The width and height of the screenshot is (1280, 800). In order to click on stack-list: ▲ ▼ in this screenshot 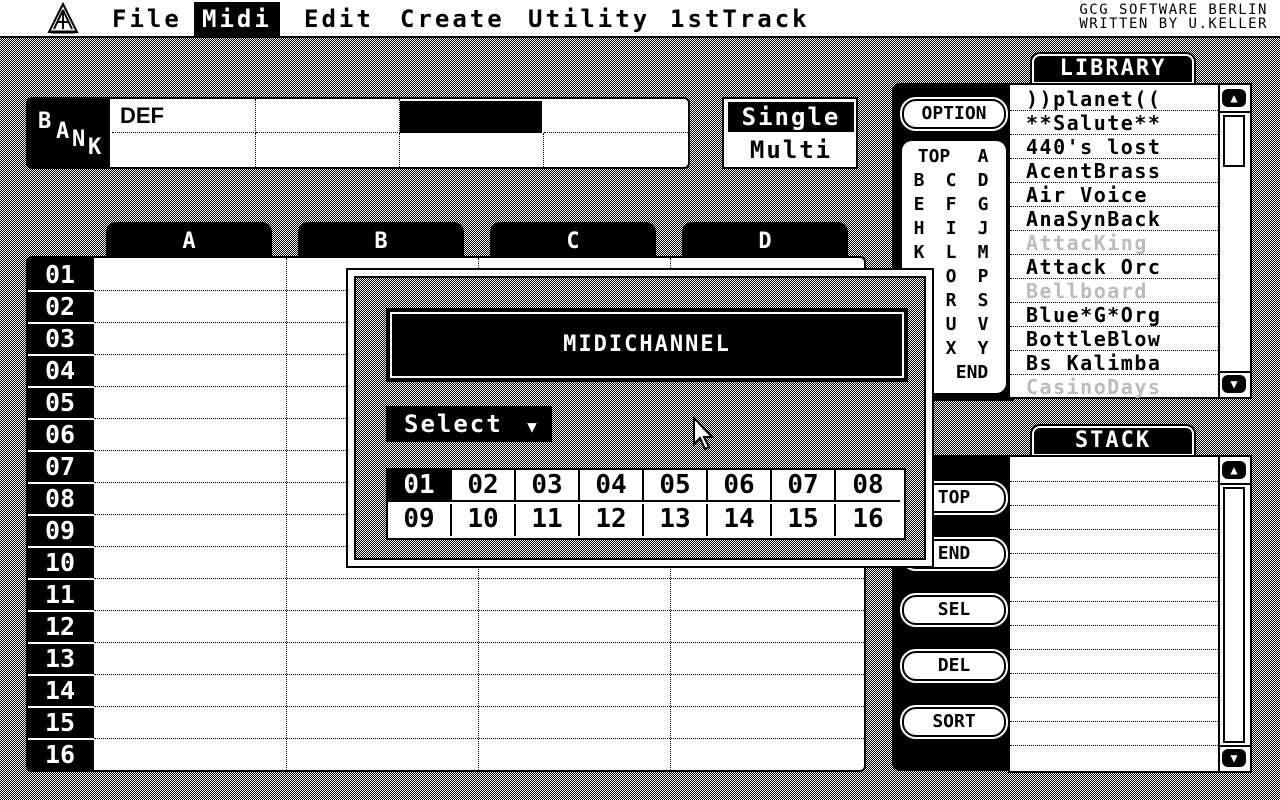, I will do `click(1130, 614)`.